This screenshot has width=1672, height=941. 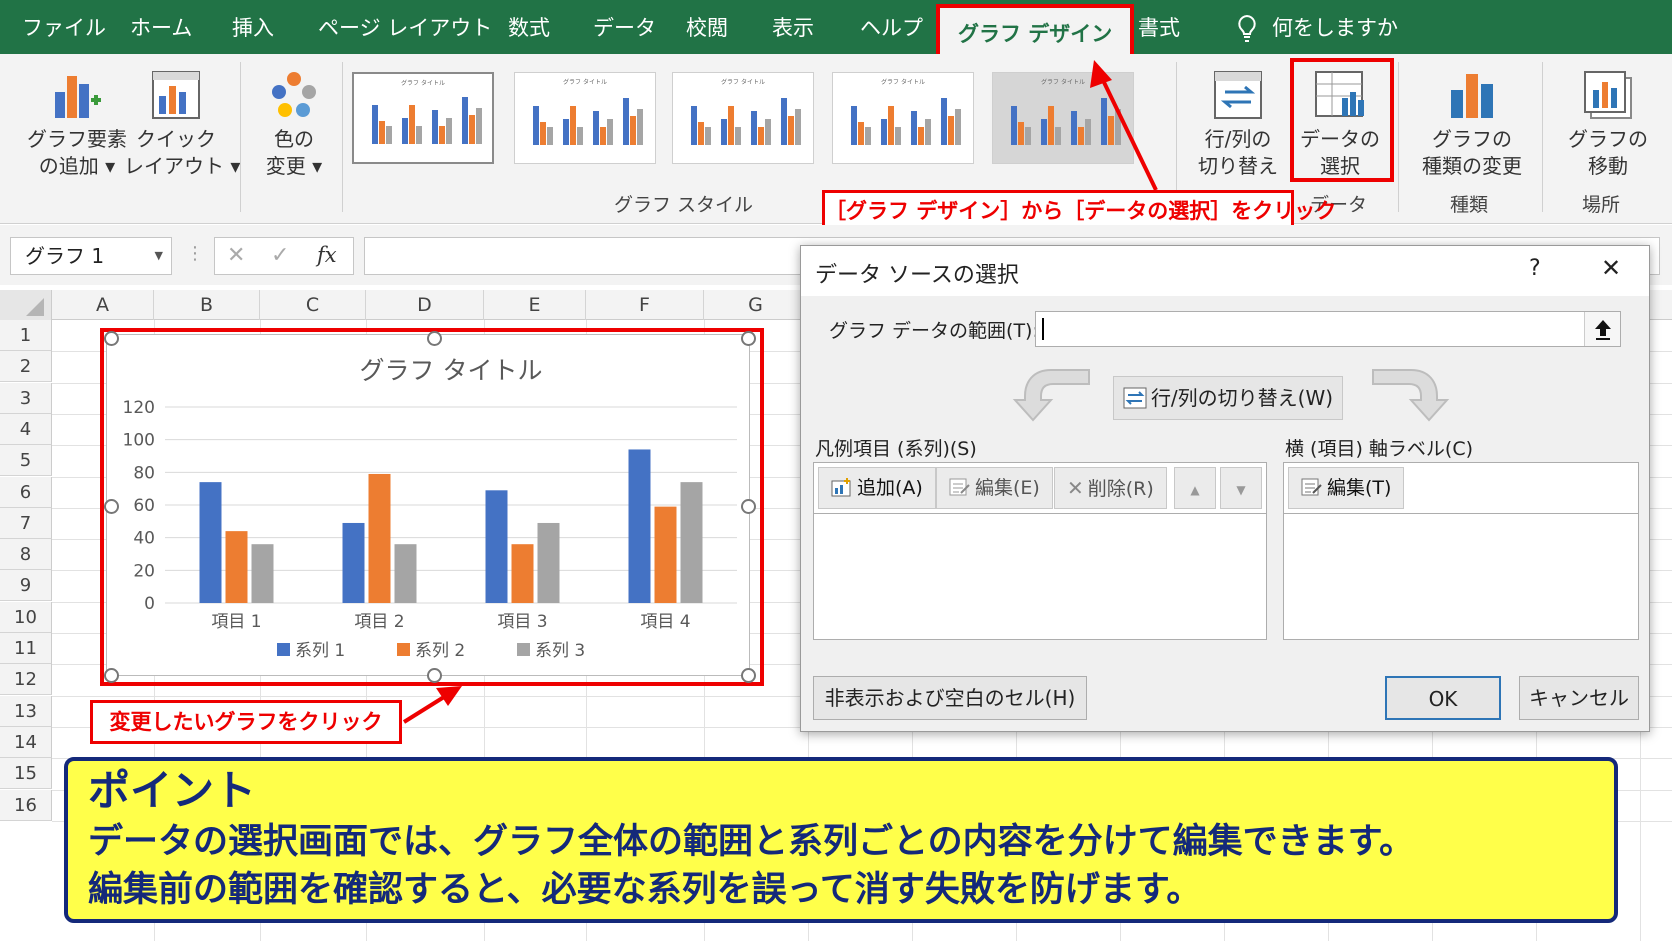 I want to click on arrow-down-icon: ▼, so click(x=1241, y=490).